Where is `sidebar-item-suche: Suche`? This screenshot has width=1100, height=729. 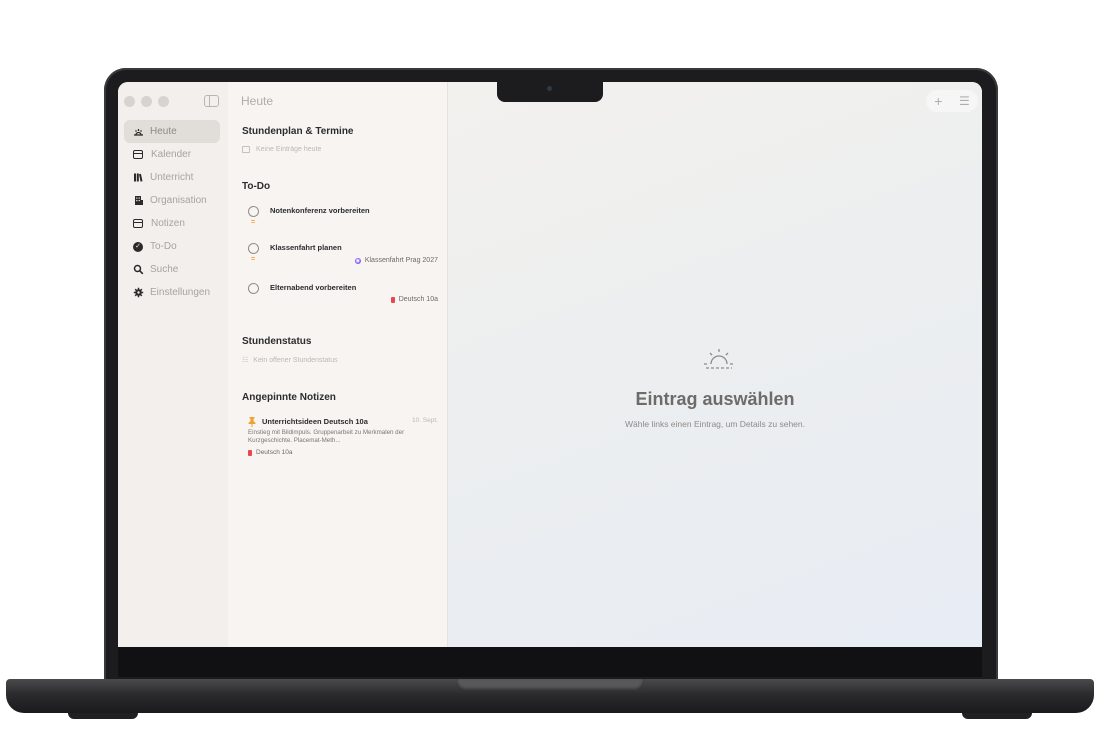 sidebar-item-suche: Suche is located at coordinates (172, 269).